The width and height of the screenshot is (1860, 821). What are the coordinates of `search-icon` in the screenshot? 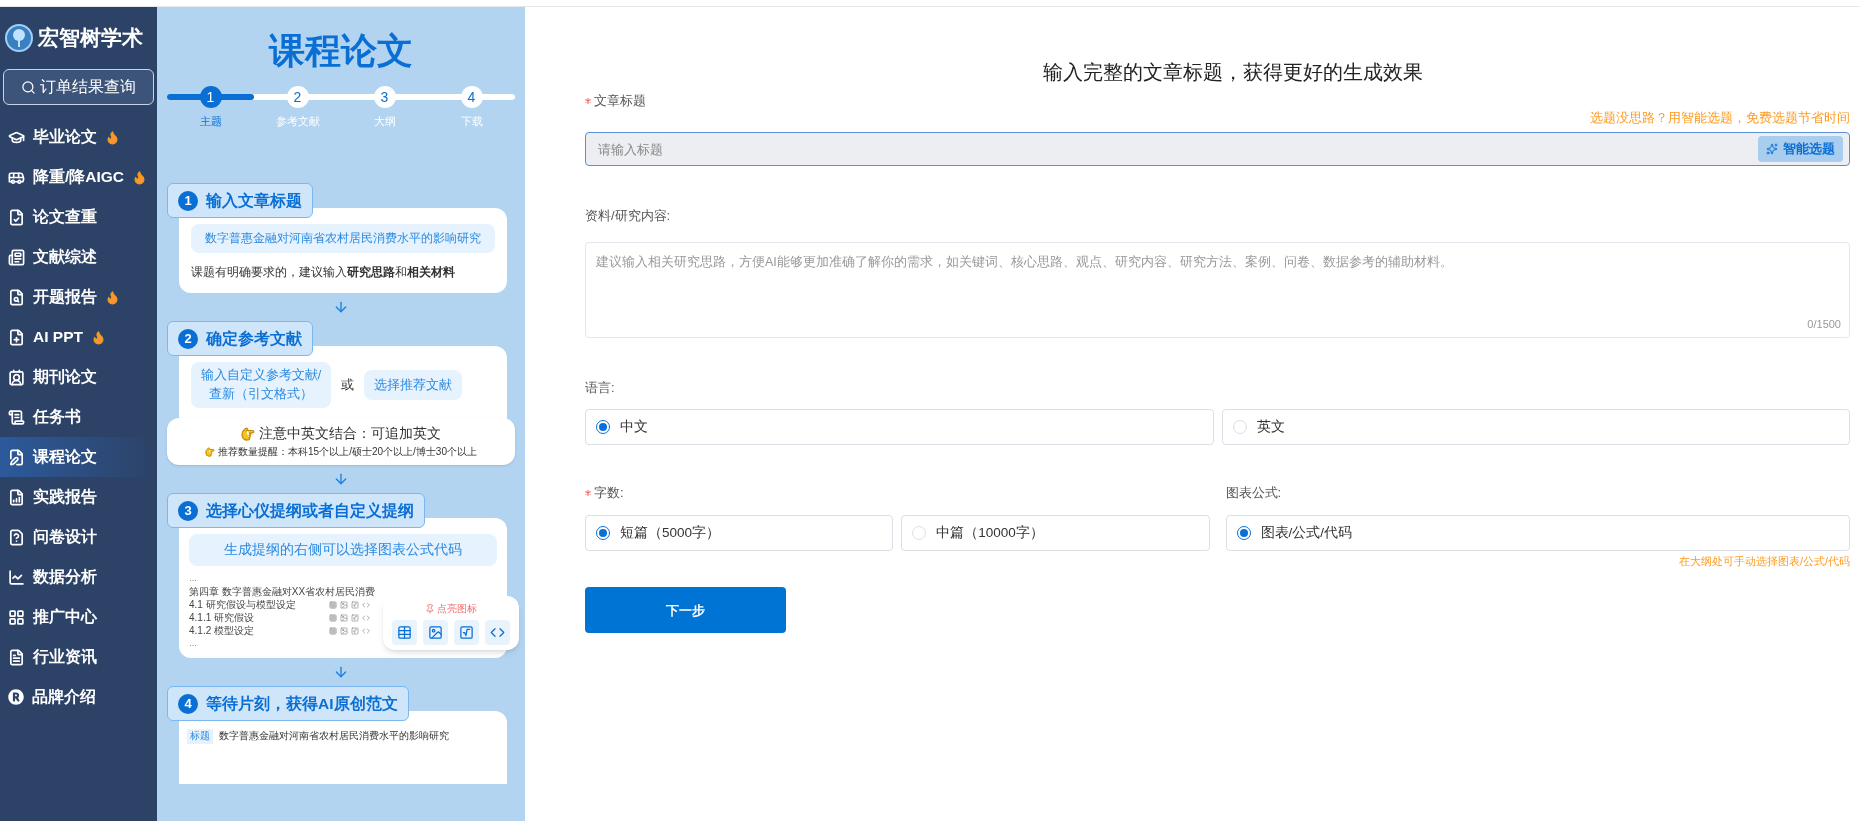 It's located at (28, 87).